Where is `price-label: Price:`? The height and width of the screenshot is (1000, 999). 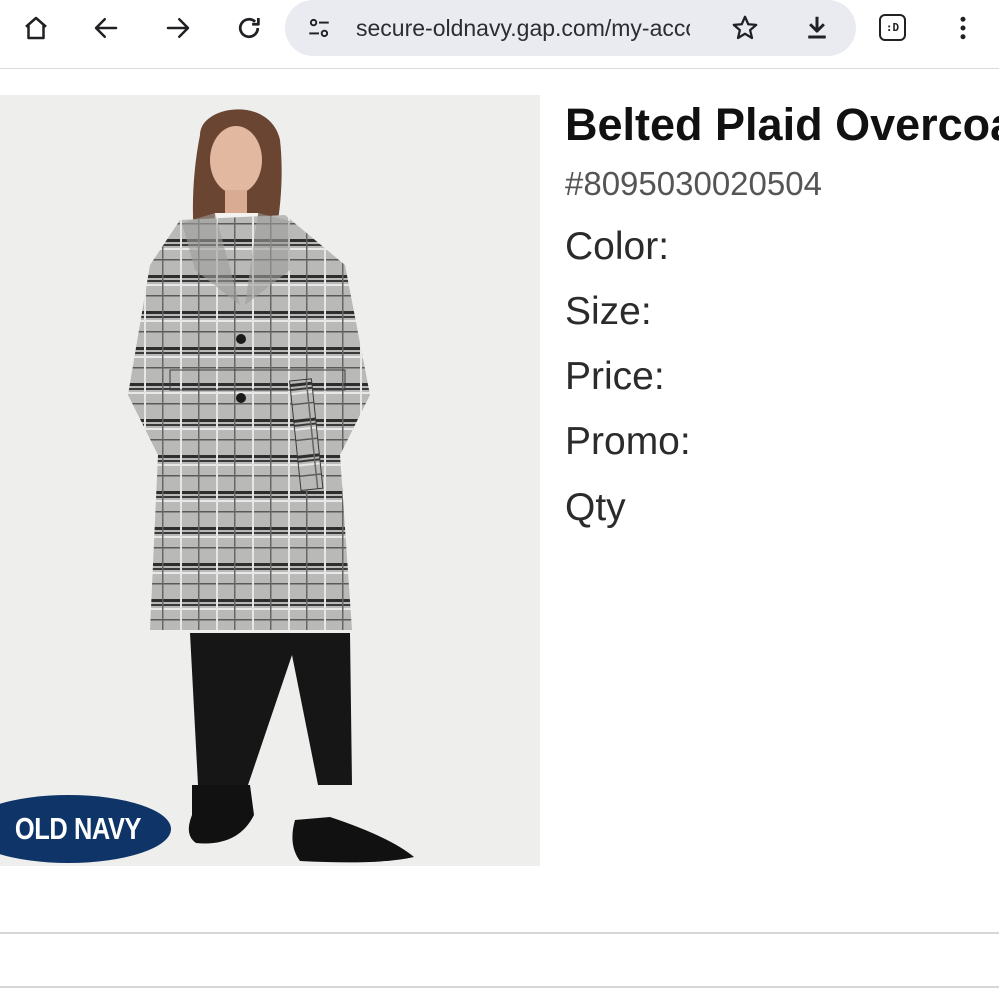 price-label: Price: is located at coordinates (615, 376).